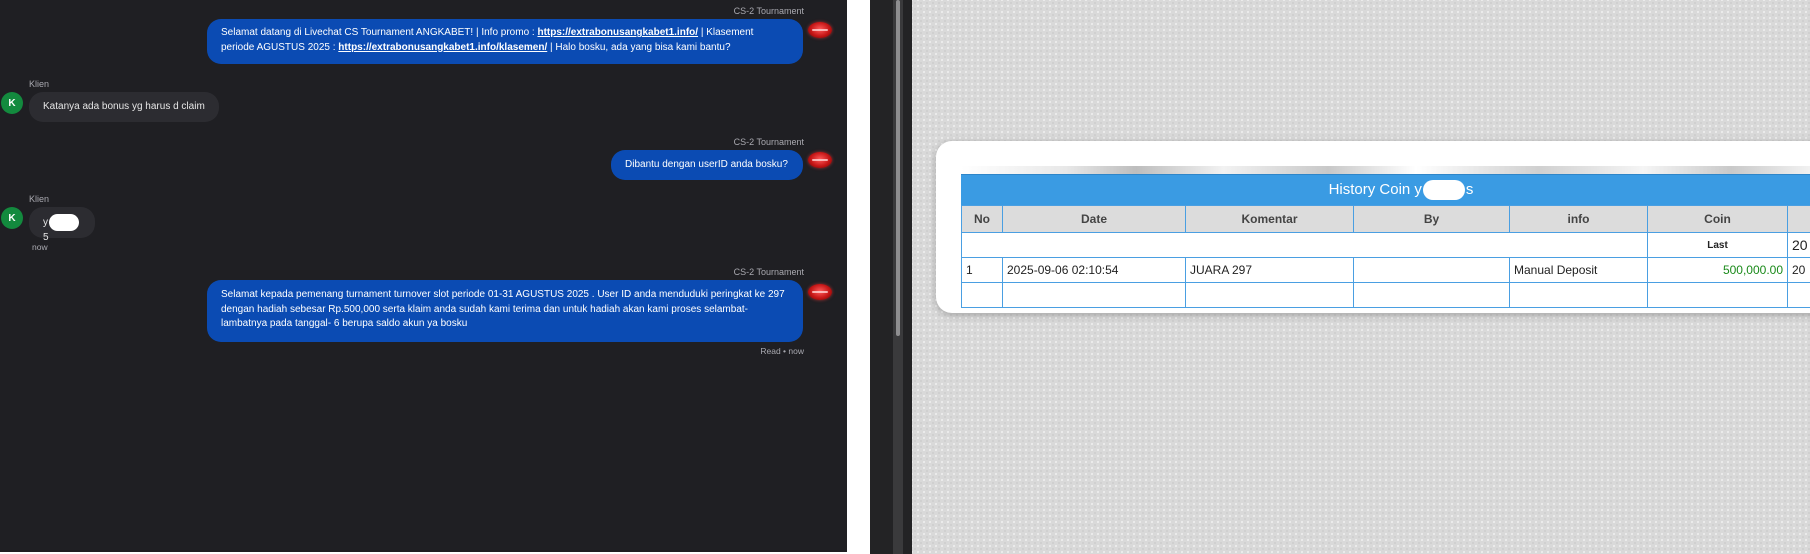  I want to click on last-overflow: 20, so click(1798, 245).